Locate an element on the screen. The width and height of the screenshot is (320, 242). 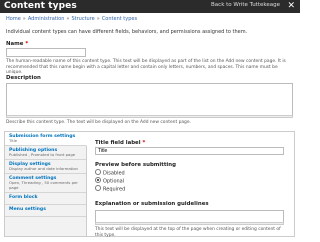
title-field-label: Title field label * is located at coordinates (120, 143).